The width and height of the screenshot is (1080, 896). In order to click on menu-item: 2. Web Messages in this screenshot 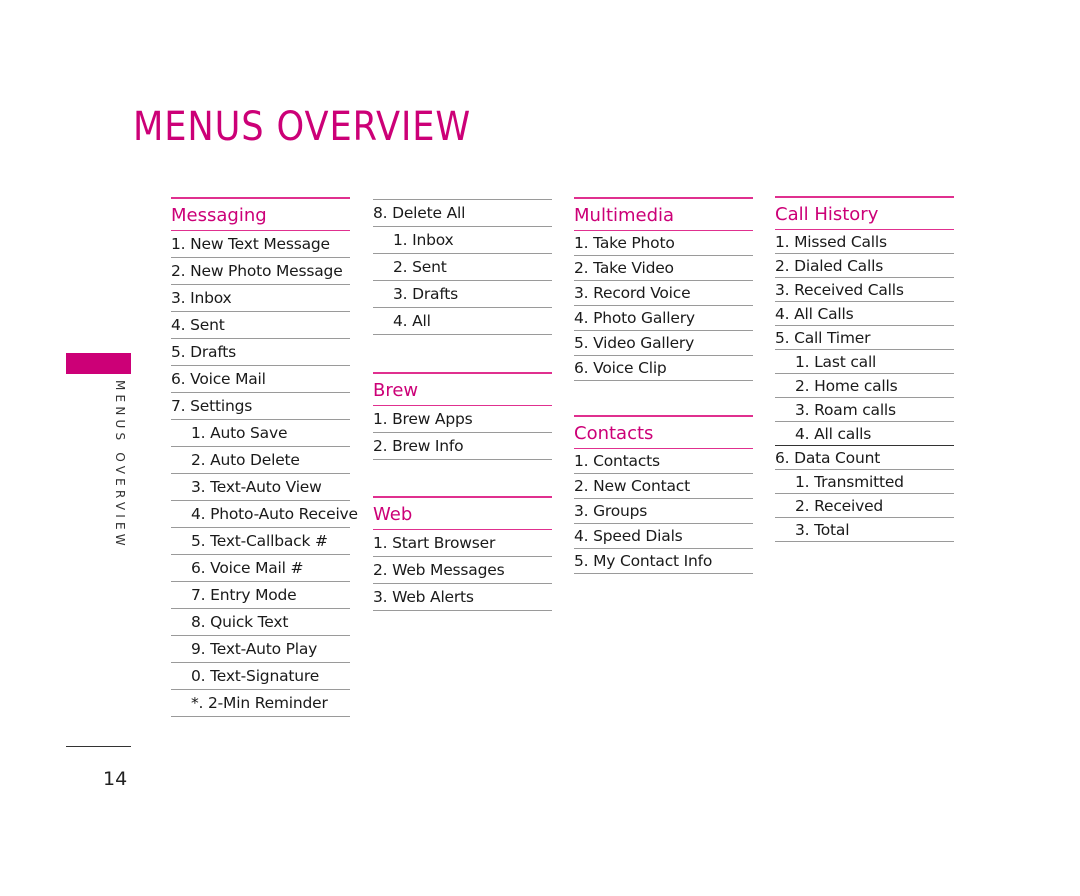, I will do `click(462, 570)`.